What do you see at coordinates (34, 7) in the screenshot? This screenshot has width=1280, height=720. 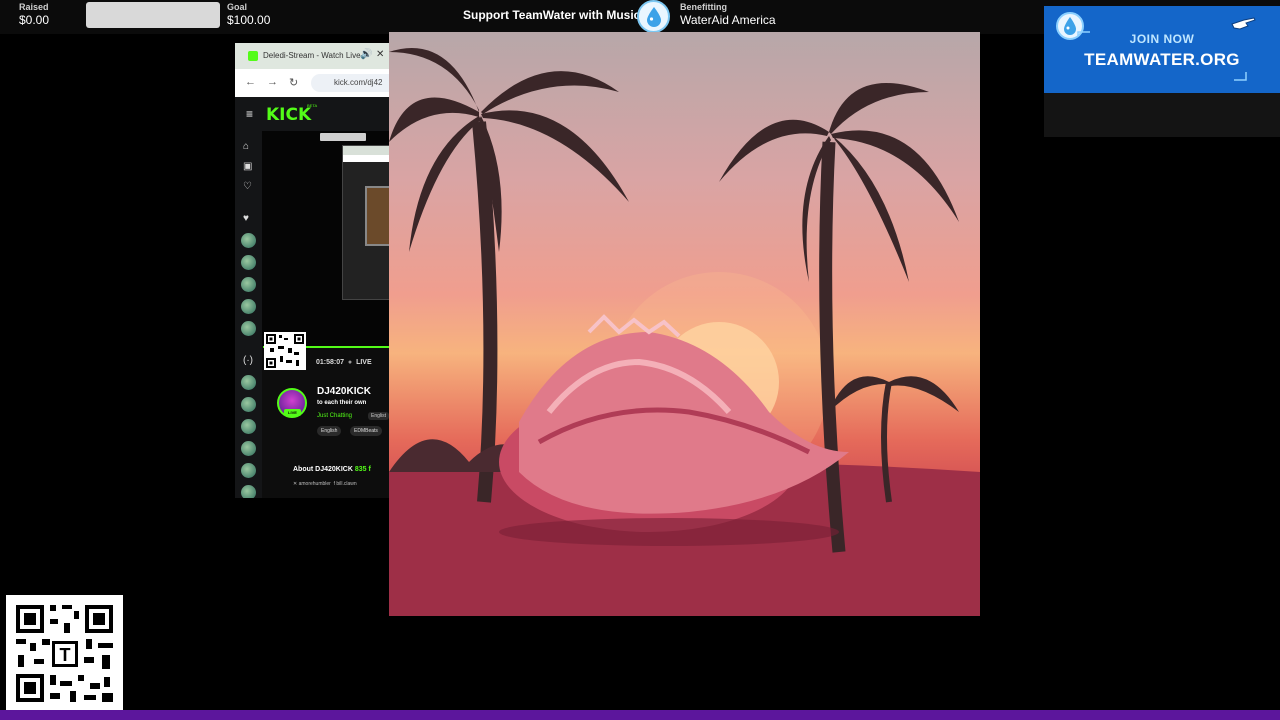 I see `raised-label: Raised` at bounding box center [34, 7].